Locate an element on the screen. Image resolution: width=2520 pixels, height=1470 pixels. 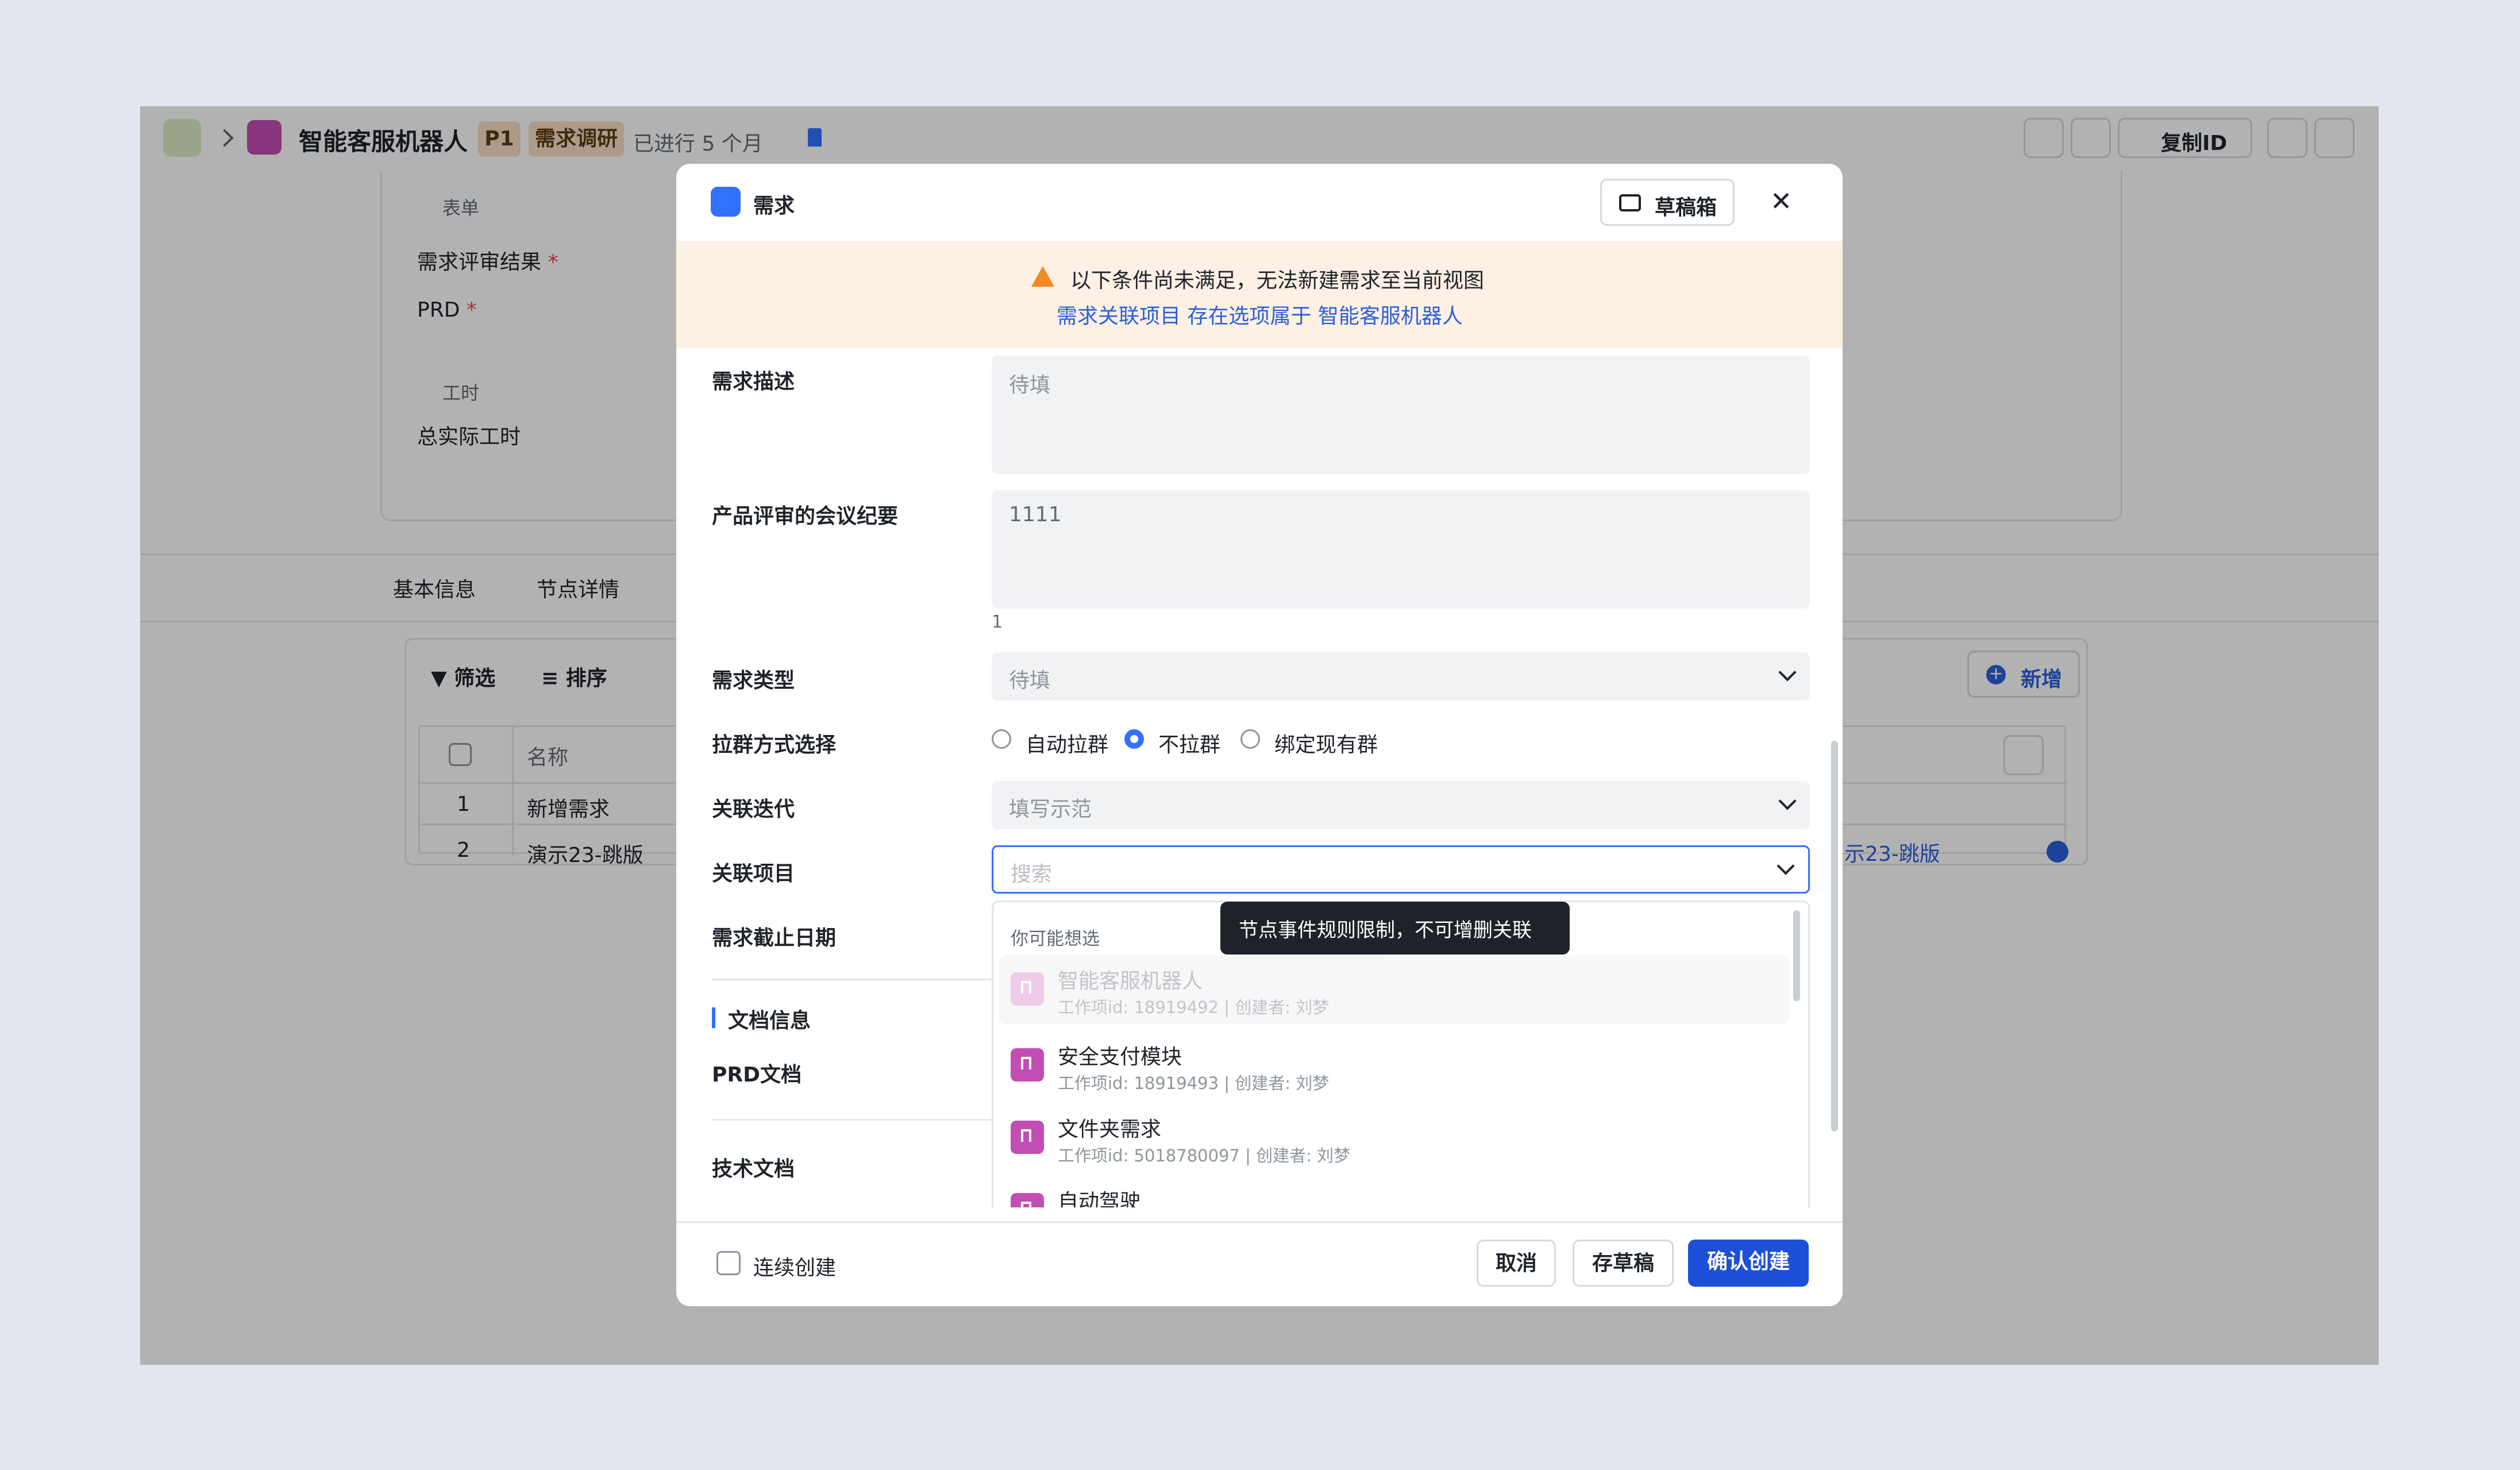
project-search-placeholder: 搜索 is located at coordinates (1032, 874).